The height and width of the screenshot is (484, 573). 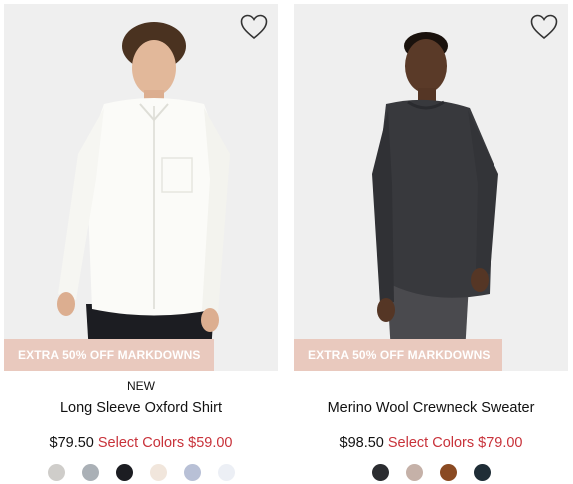 I want to click on sale-price: Select Colors $59.00, so click(x=165, y=443).